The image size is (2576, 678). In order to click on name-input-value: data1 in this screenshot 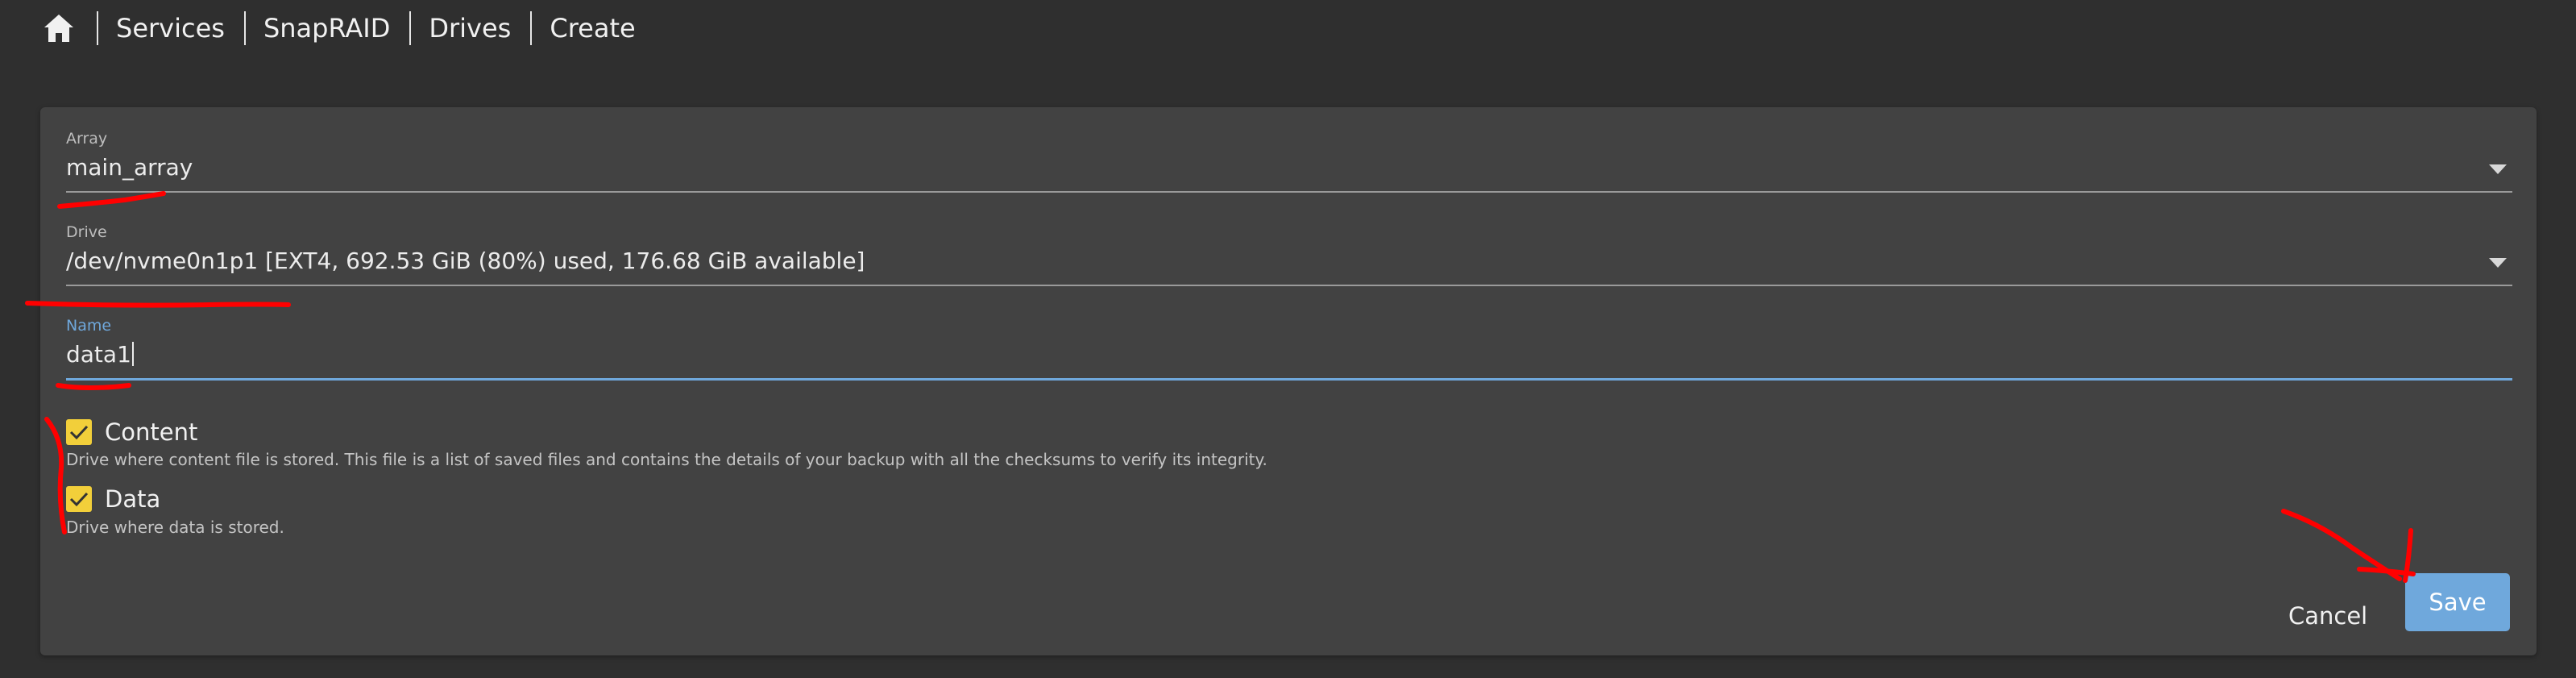, I will do `click(98, 354)`.